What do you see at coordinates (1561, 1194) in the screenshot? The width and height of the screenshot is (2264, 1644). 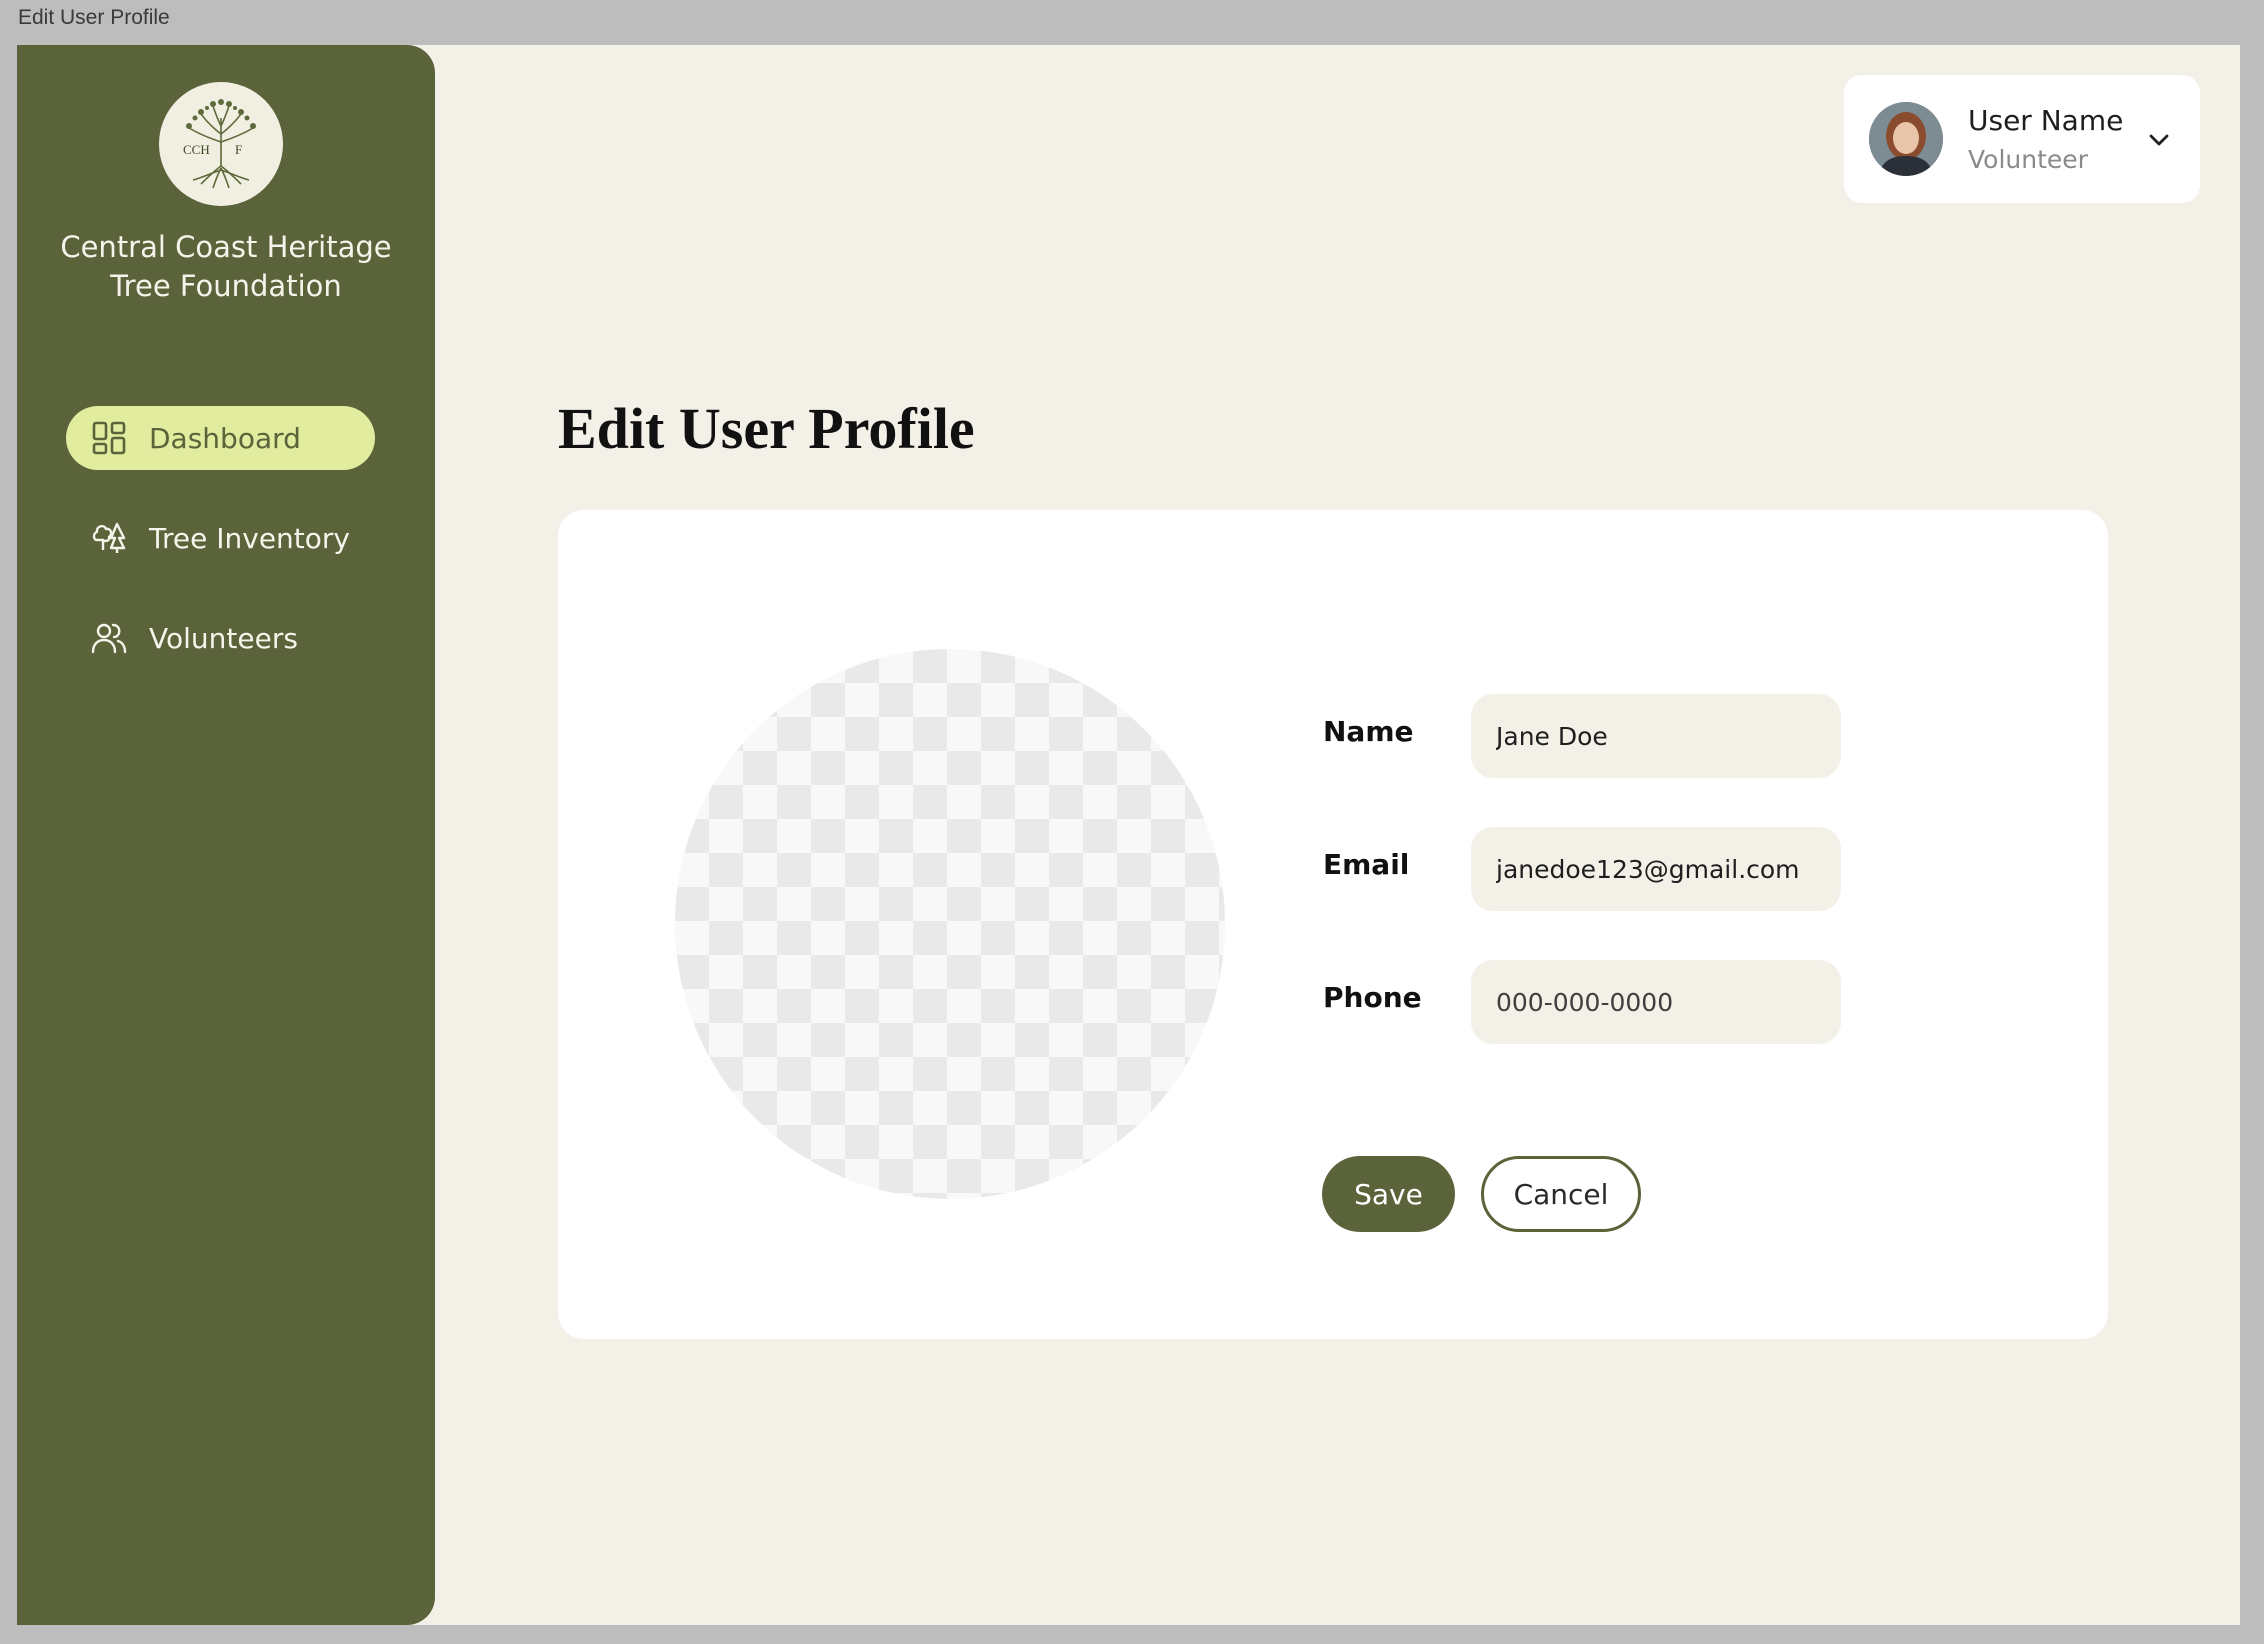 I see `cancel-button: Cancel` at bounding box center [1561, 1194].